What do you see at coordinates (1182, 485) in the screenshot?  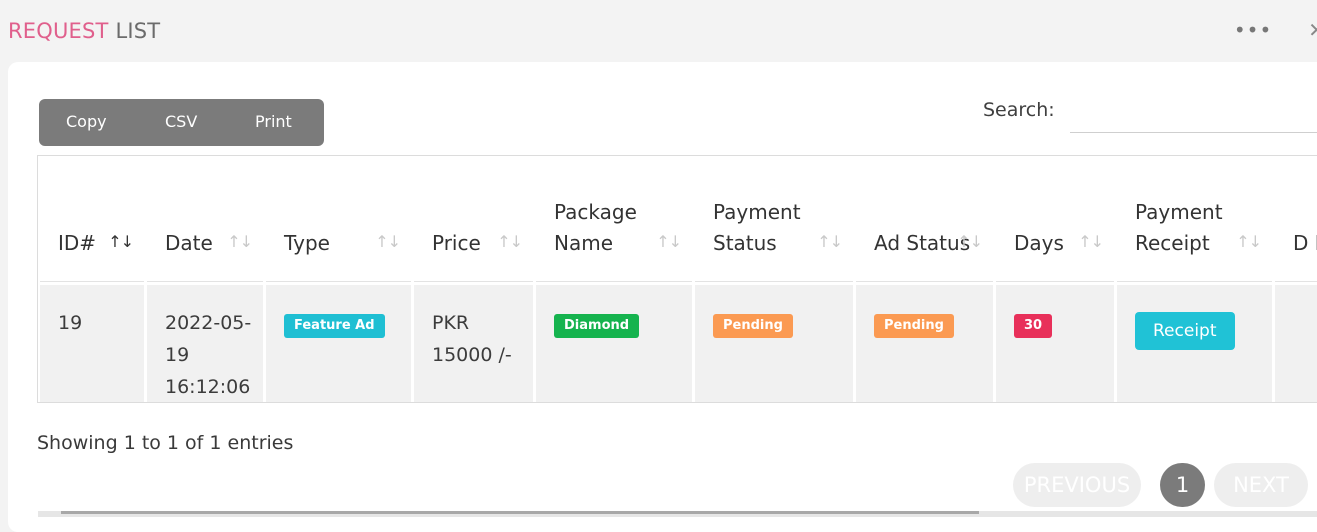 I see `page-1-button: 1` at bounding box center [1182, 485].